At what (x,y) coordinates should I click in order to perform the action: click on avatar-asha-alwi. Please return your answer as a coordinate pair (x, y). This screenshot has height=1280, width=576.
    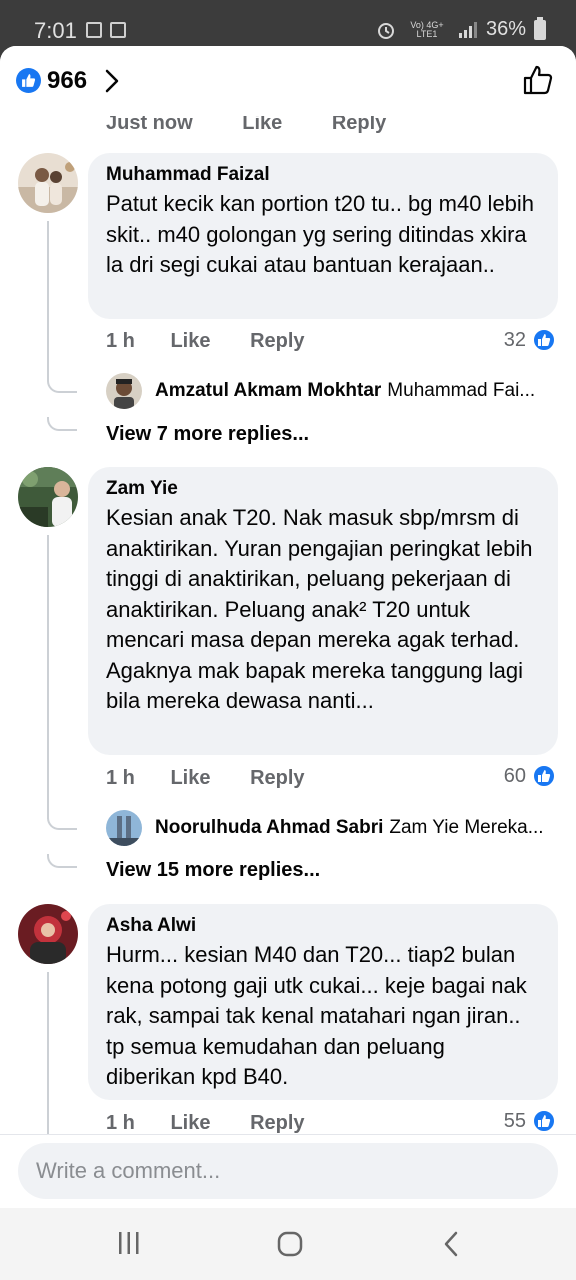
    Looking at the image, I should click on (48, 934).